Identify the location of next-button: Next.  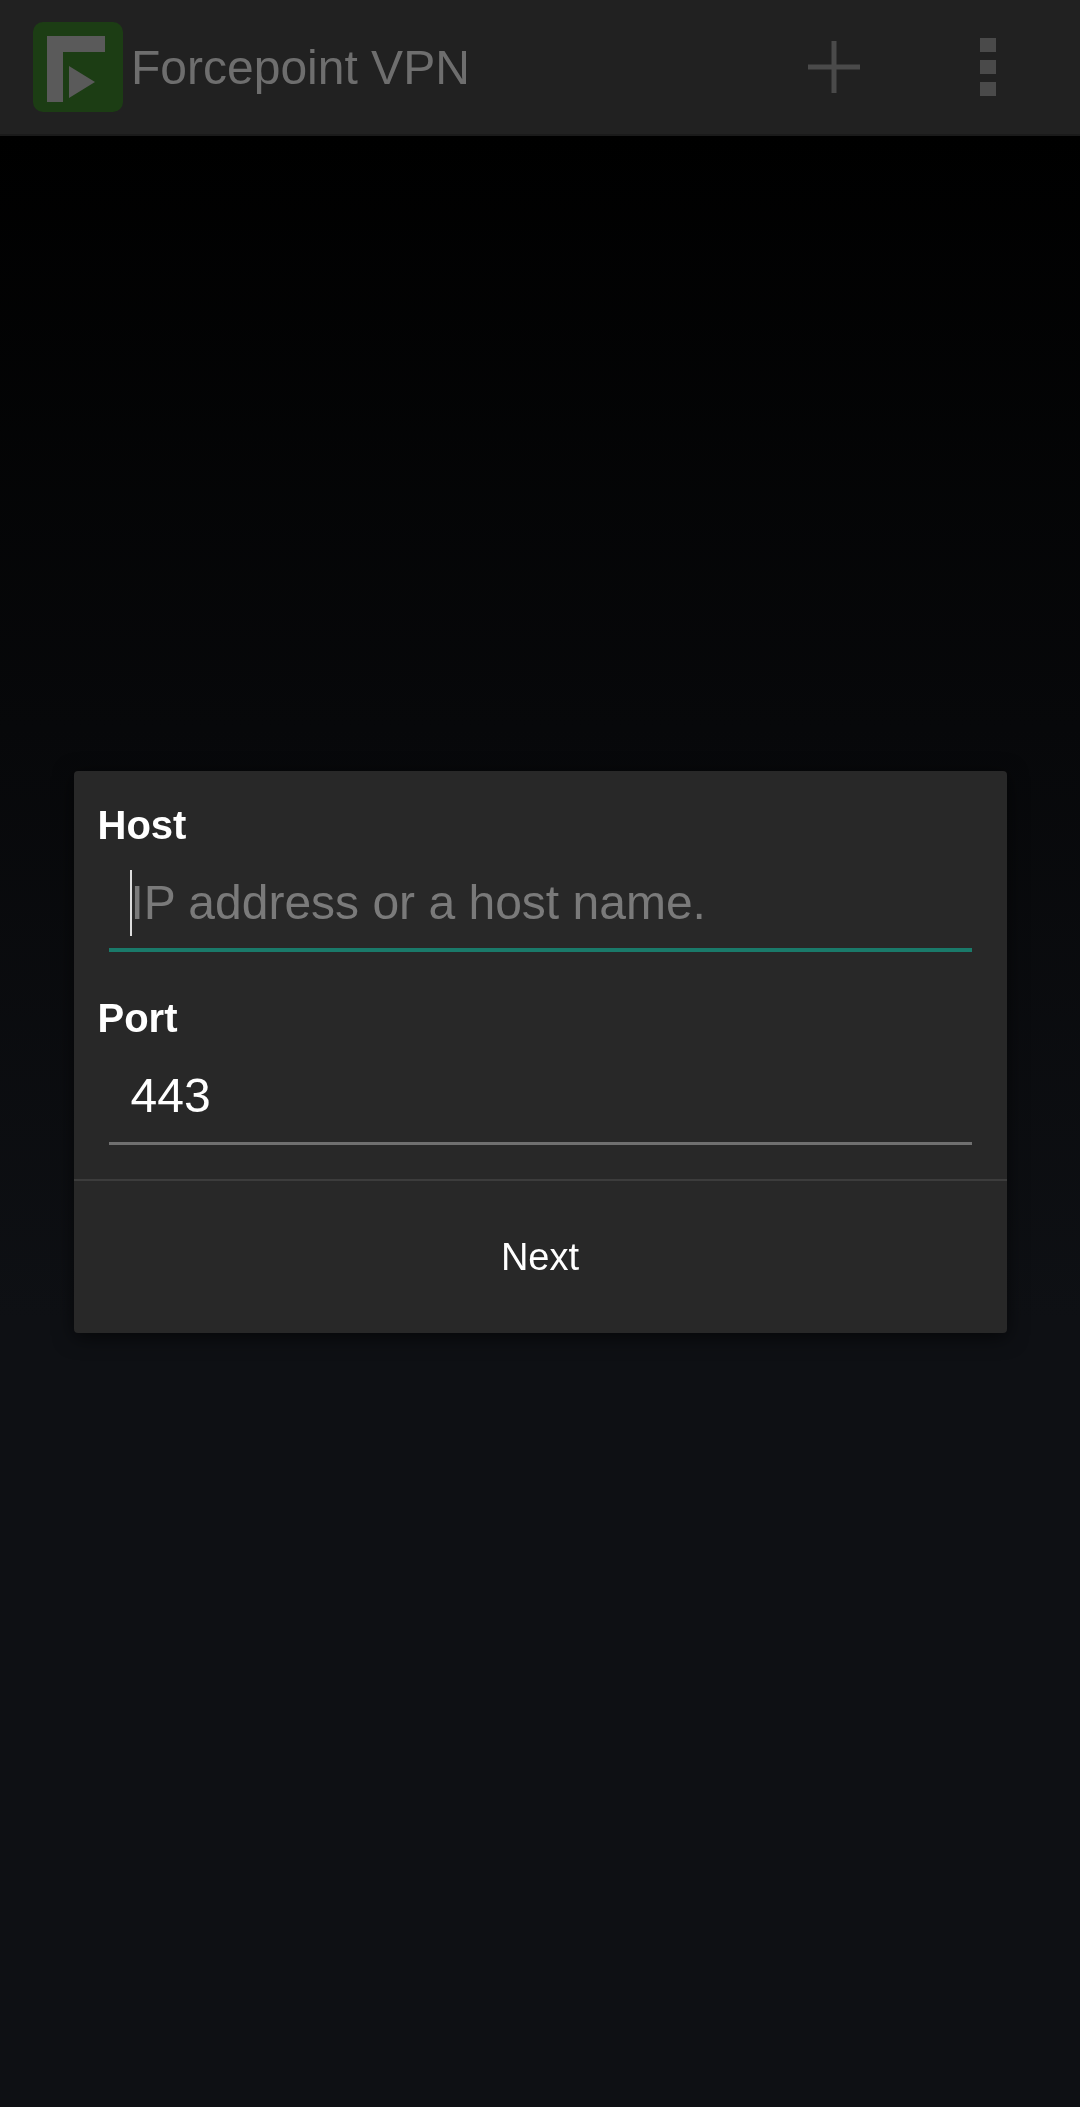
(540, 1257).